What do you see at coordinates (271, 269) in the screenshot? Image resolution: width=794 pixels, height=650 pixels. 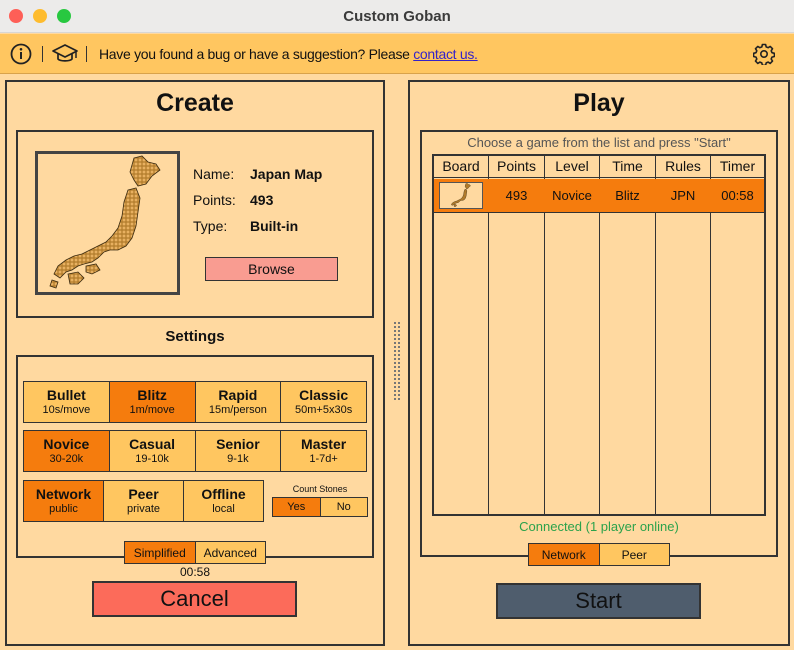 I see `browse-button: Browse` at bounding box center [271, 269].